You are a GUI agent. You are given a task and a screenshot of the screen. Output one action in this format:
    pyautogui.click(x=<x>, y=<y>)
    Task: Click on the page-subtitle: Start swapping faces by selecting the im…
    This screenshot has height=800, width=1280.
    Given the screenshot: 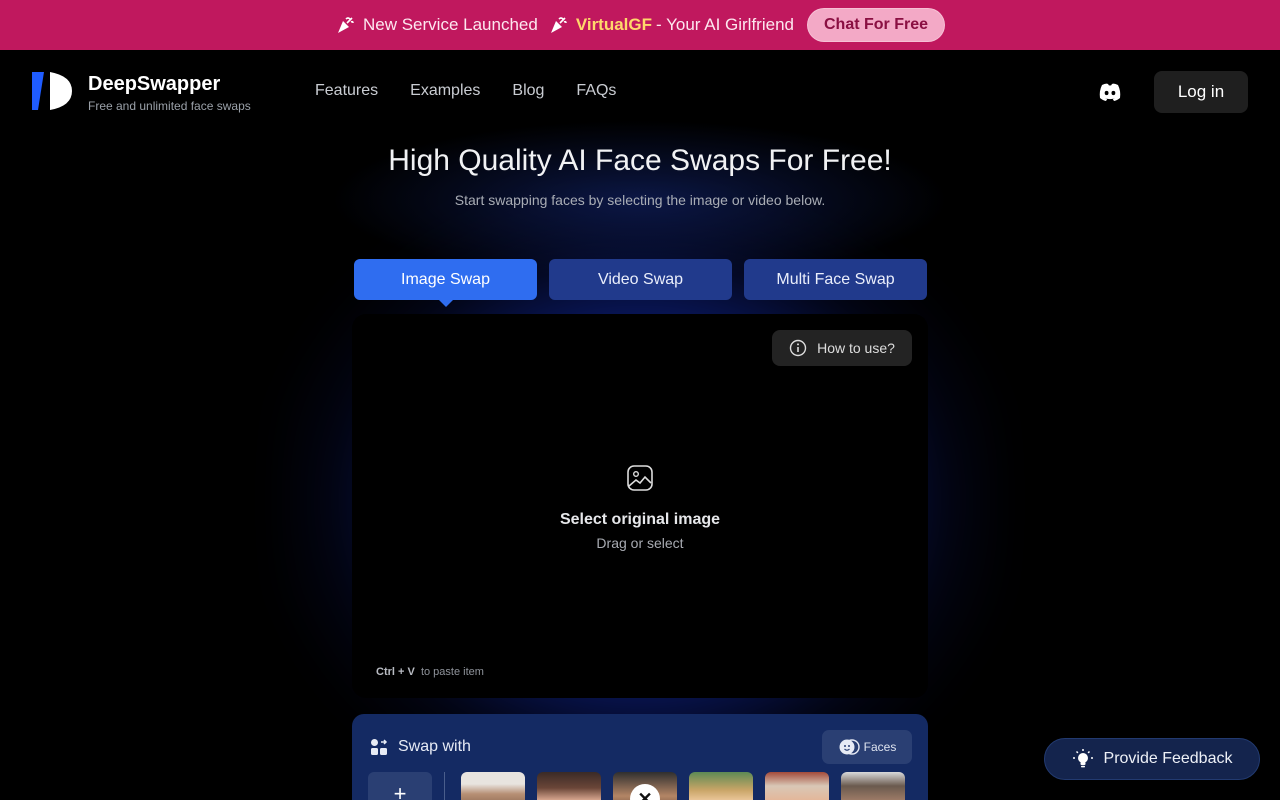 What is the action you would take?
    pyautogui.click(x=640, y=200)
    